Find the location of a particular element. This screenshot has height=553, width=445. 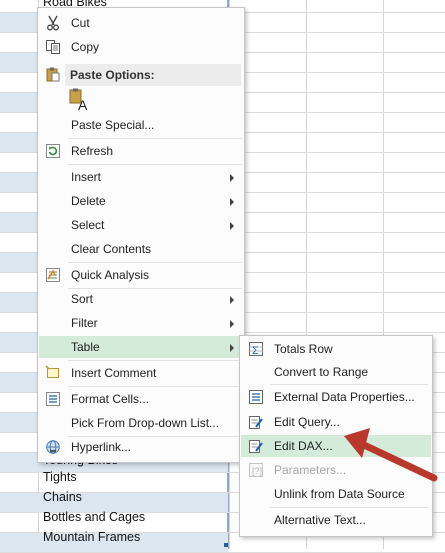

menu-item-quick-analysis: Quick Analysis is located at coordinates (141, 275).